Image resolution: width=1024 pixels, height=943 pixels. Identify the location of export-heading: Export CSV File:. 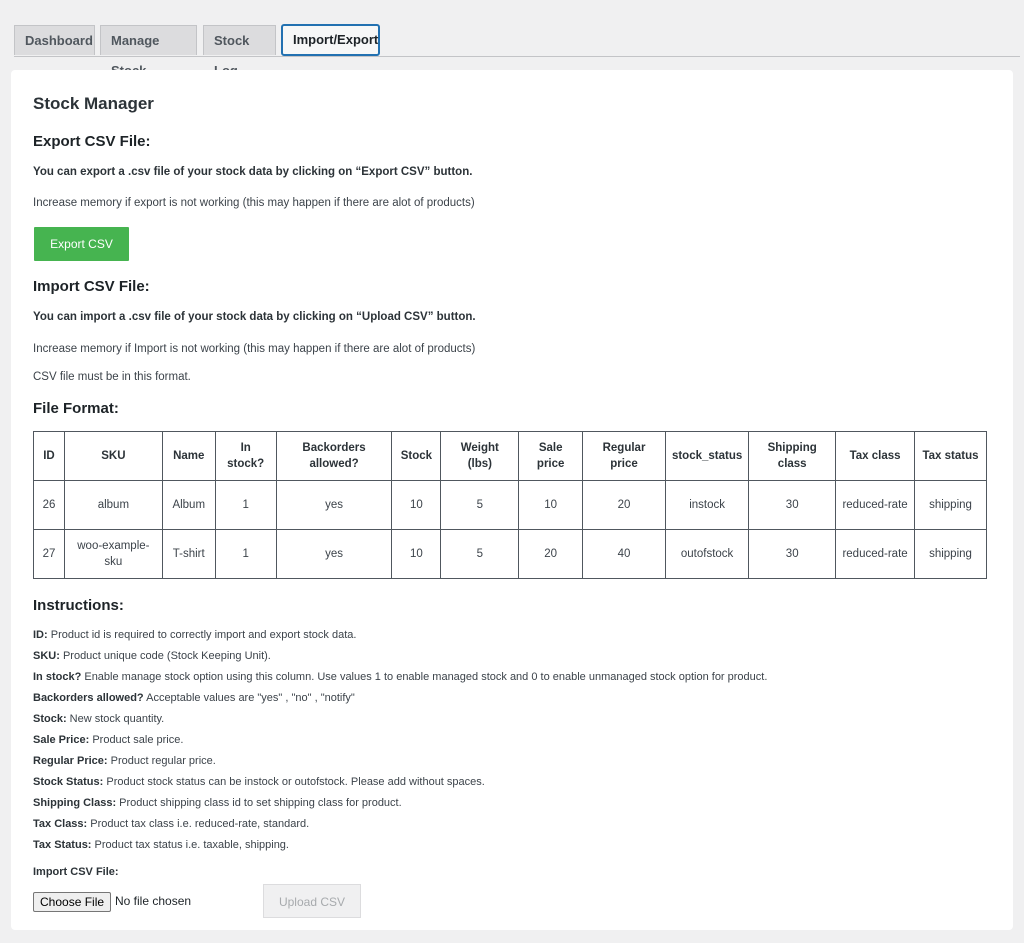
(92, 141).